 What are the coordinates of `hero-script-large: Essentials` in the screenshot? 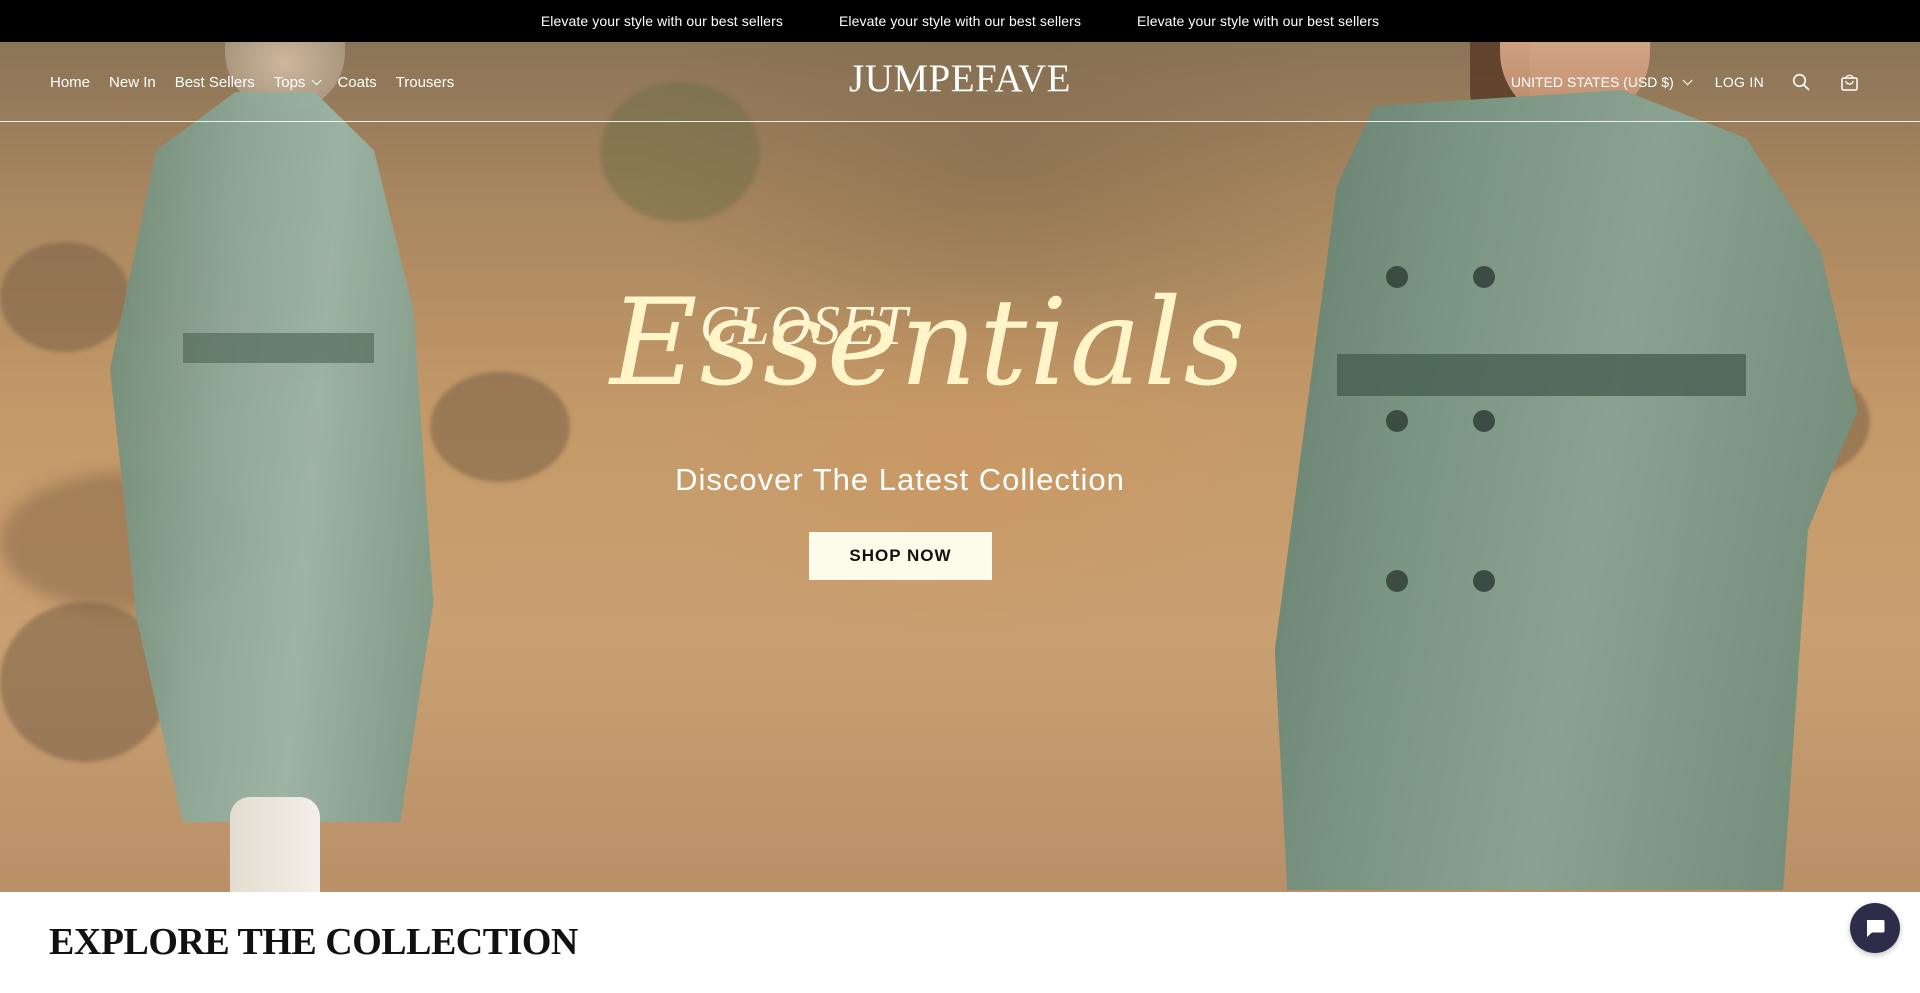 It's located at (929, 343).